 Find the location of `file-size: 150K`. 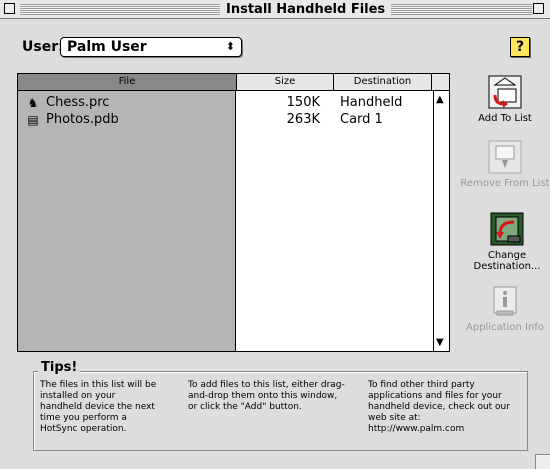

file-size: 150K is located at coordinates (303, 102).